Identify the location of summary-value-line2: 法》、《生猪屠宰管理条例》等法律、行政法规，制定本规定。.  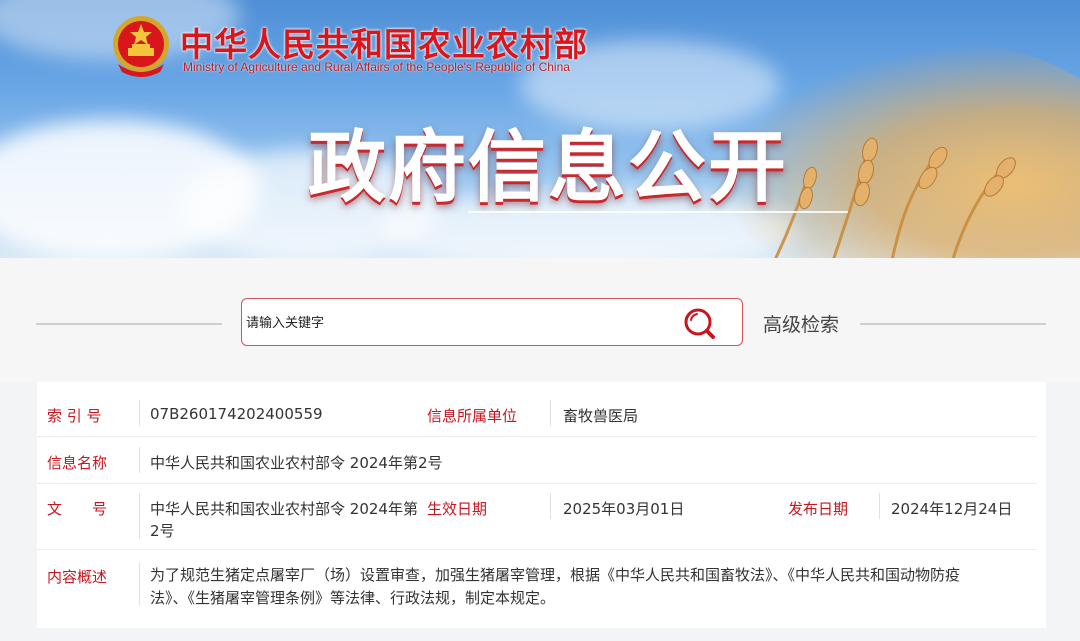
(353, 598).